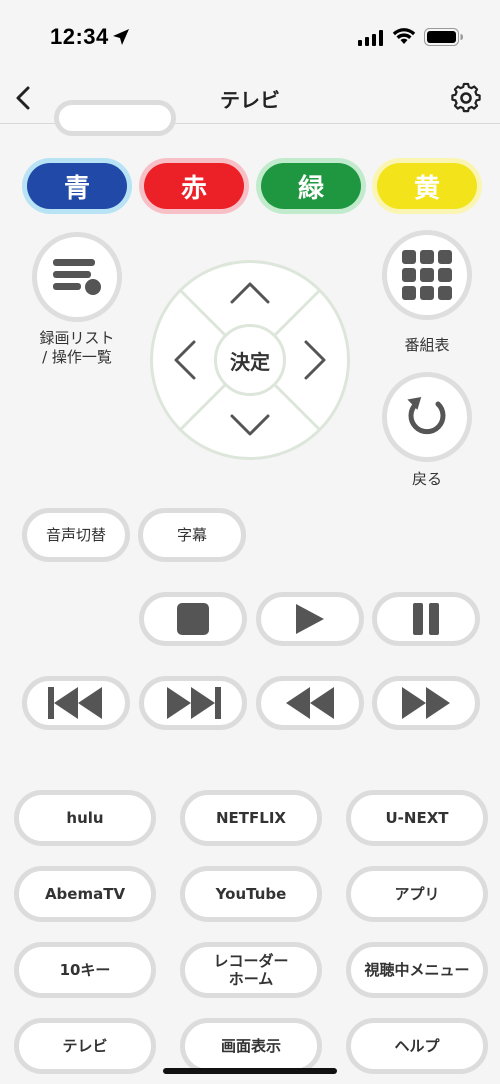 The height and width of the screenshot is (1084, 500). I want to click on hulu-button: hulu, so click(85, 818).